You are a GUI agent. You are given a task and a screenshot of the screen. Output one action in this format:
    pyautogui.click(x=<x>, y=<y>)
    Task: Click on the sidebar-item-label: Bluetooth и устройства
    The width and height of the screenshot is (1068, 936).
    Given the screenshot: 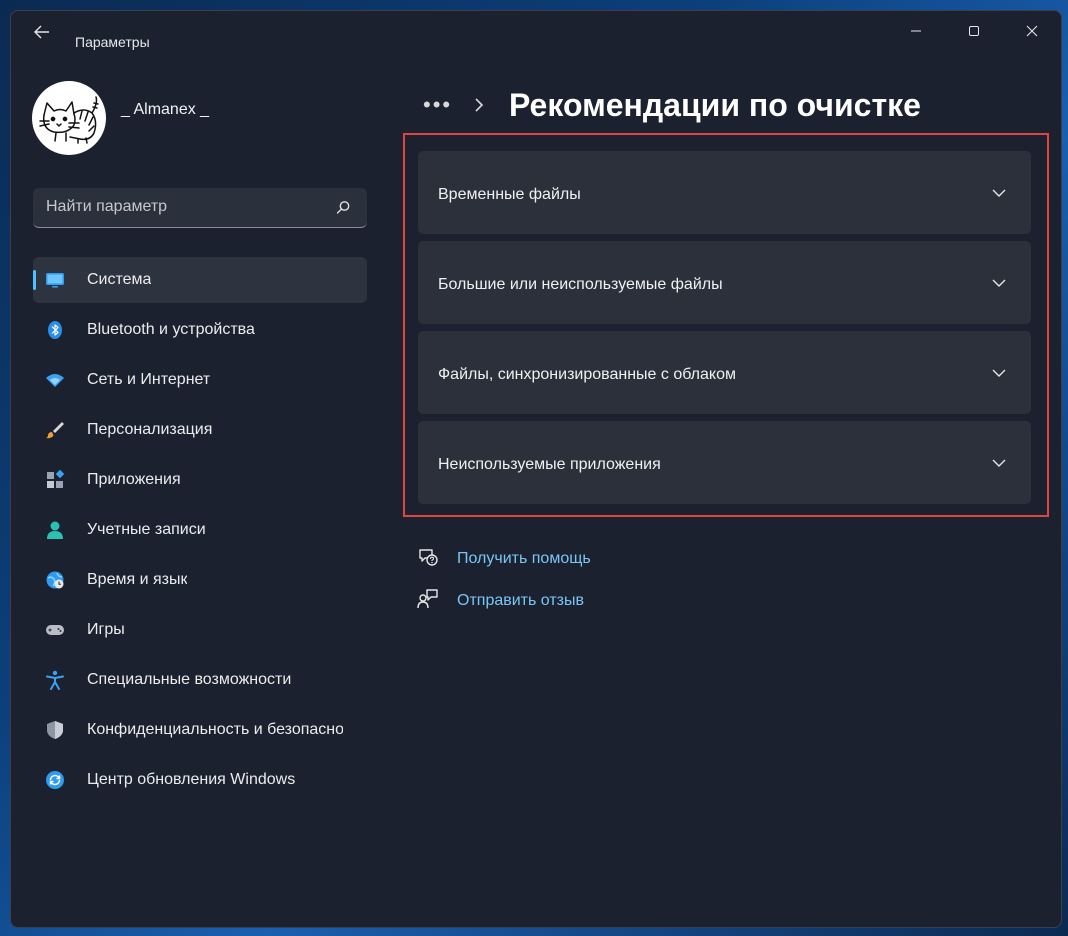 What is the action you would take?
    pyautogui.click(x=171, y=329)
    